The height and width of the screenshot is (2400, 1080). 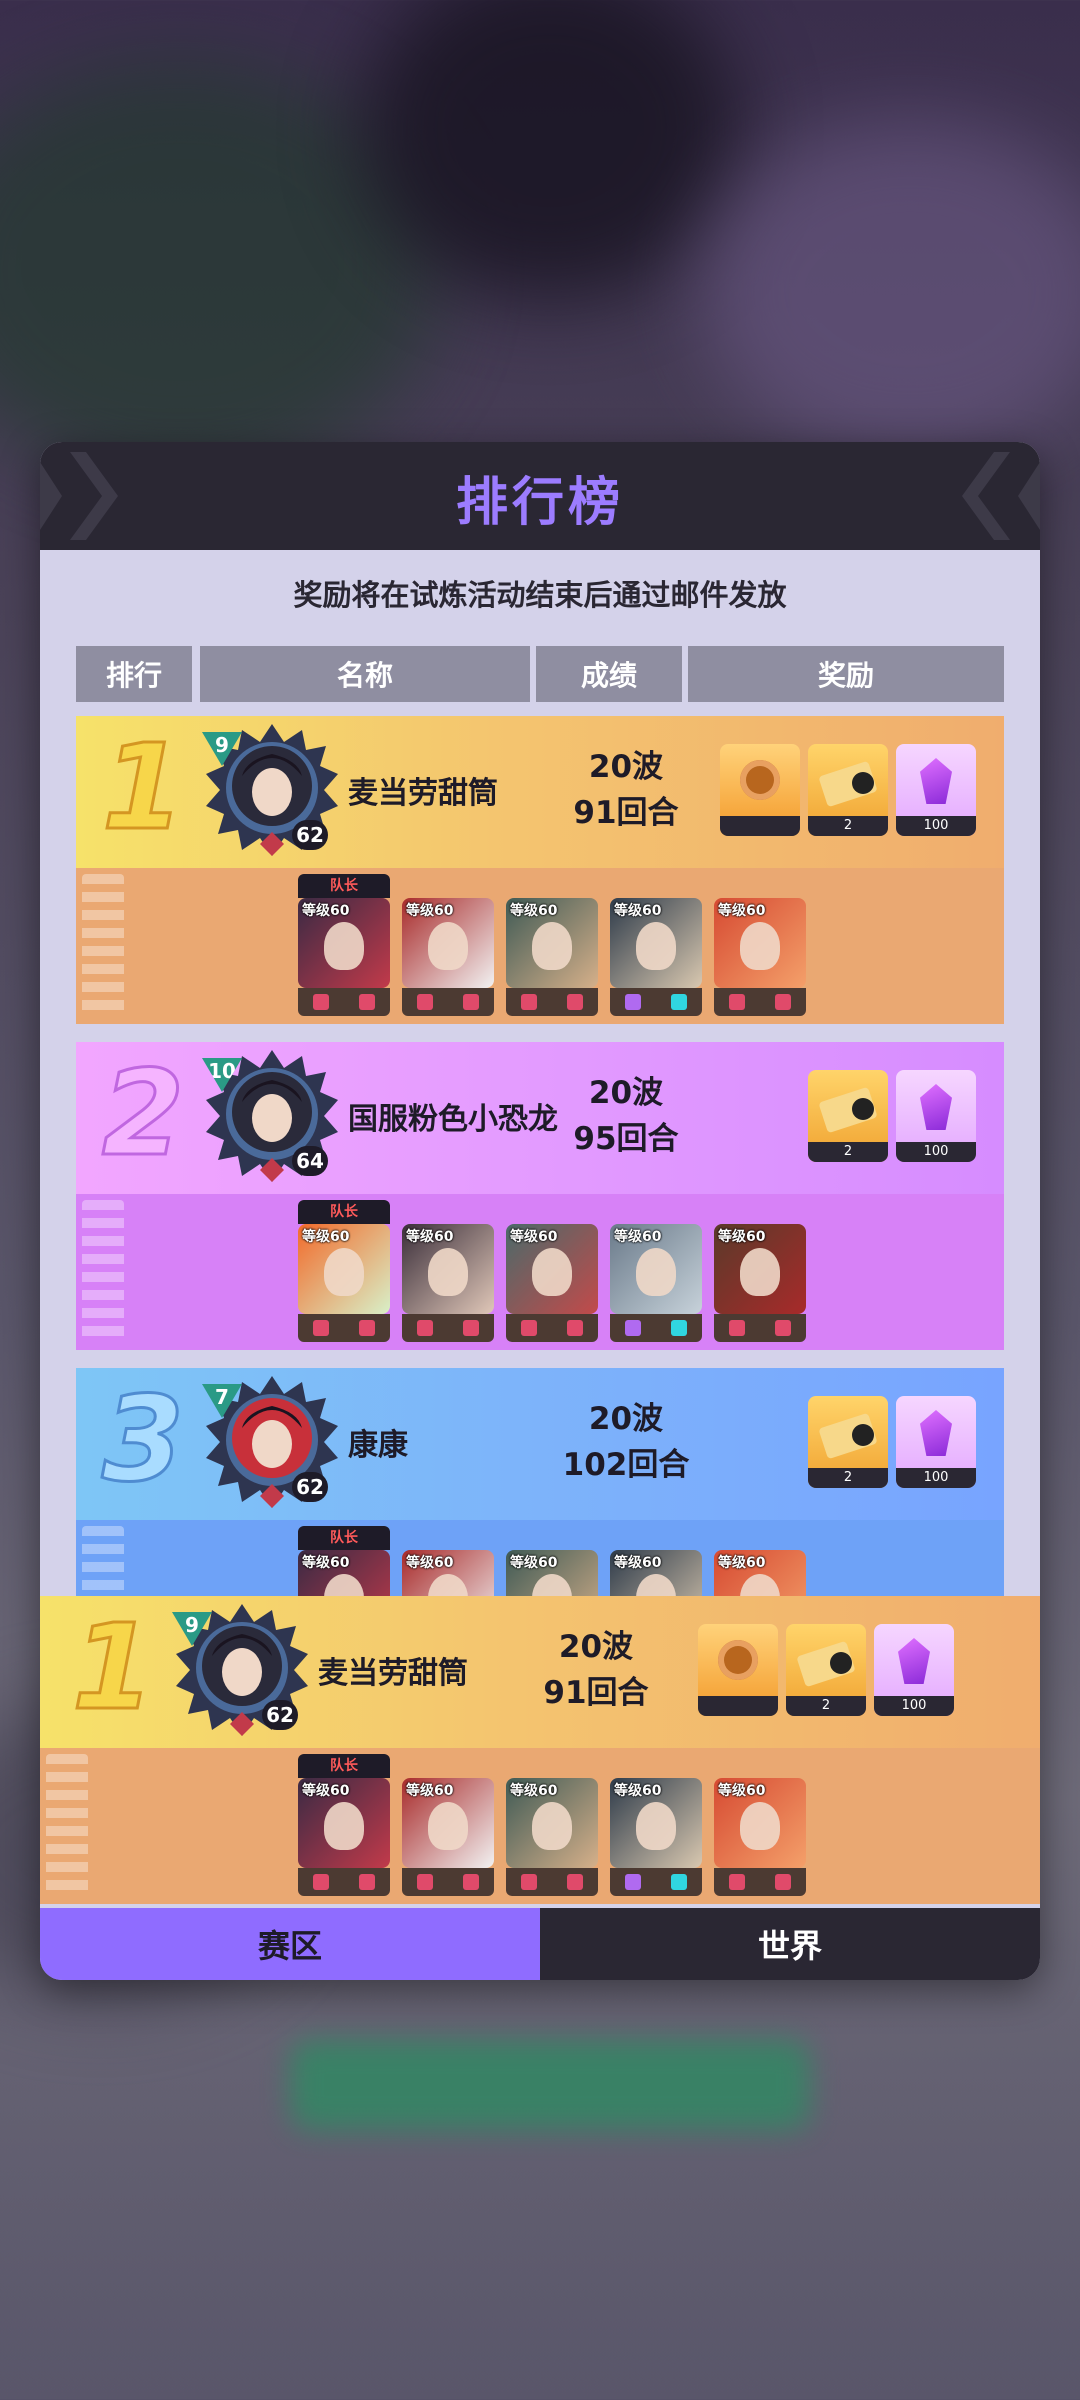 What do you see at coordinates (540, 1444) in the screenshot?
I see `rank-row-summary: 3 7 62 康康 20波 102回合 2 100` at bounding box center [540, 1444].